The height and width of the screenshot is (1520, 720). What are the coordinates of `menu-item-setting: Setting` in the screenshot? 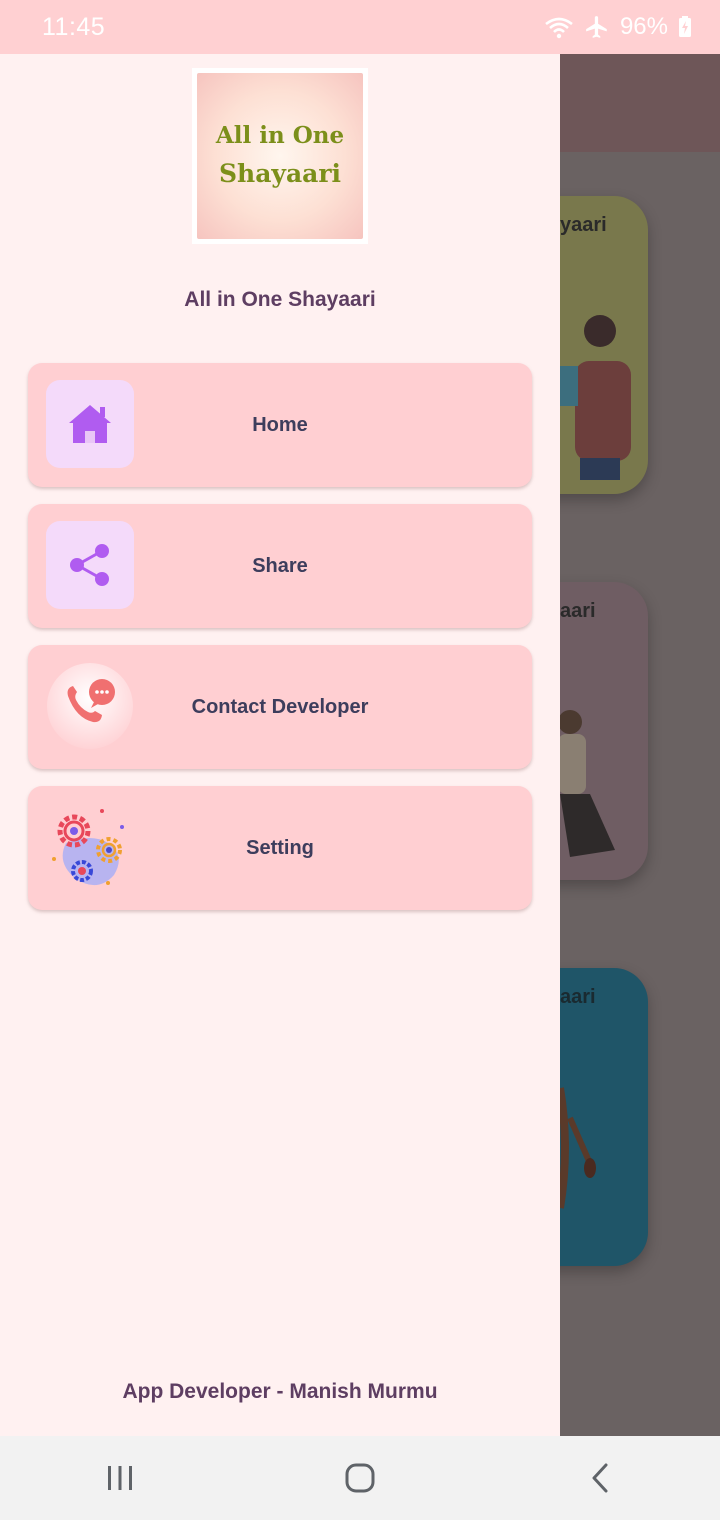 It's located at (280, 848).